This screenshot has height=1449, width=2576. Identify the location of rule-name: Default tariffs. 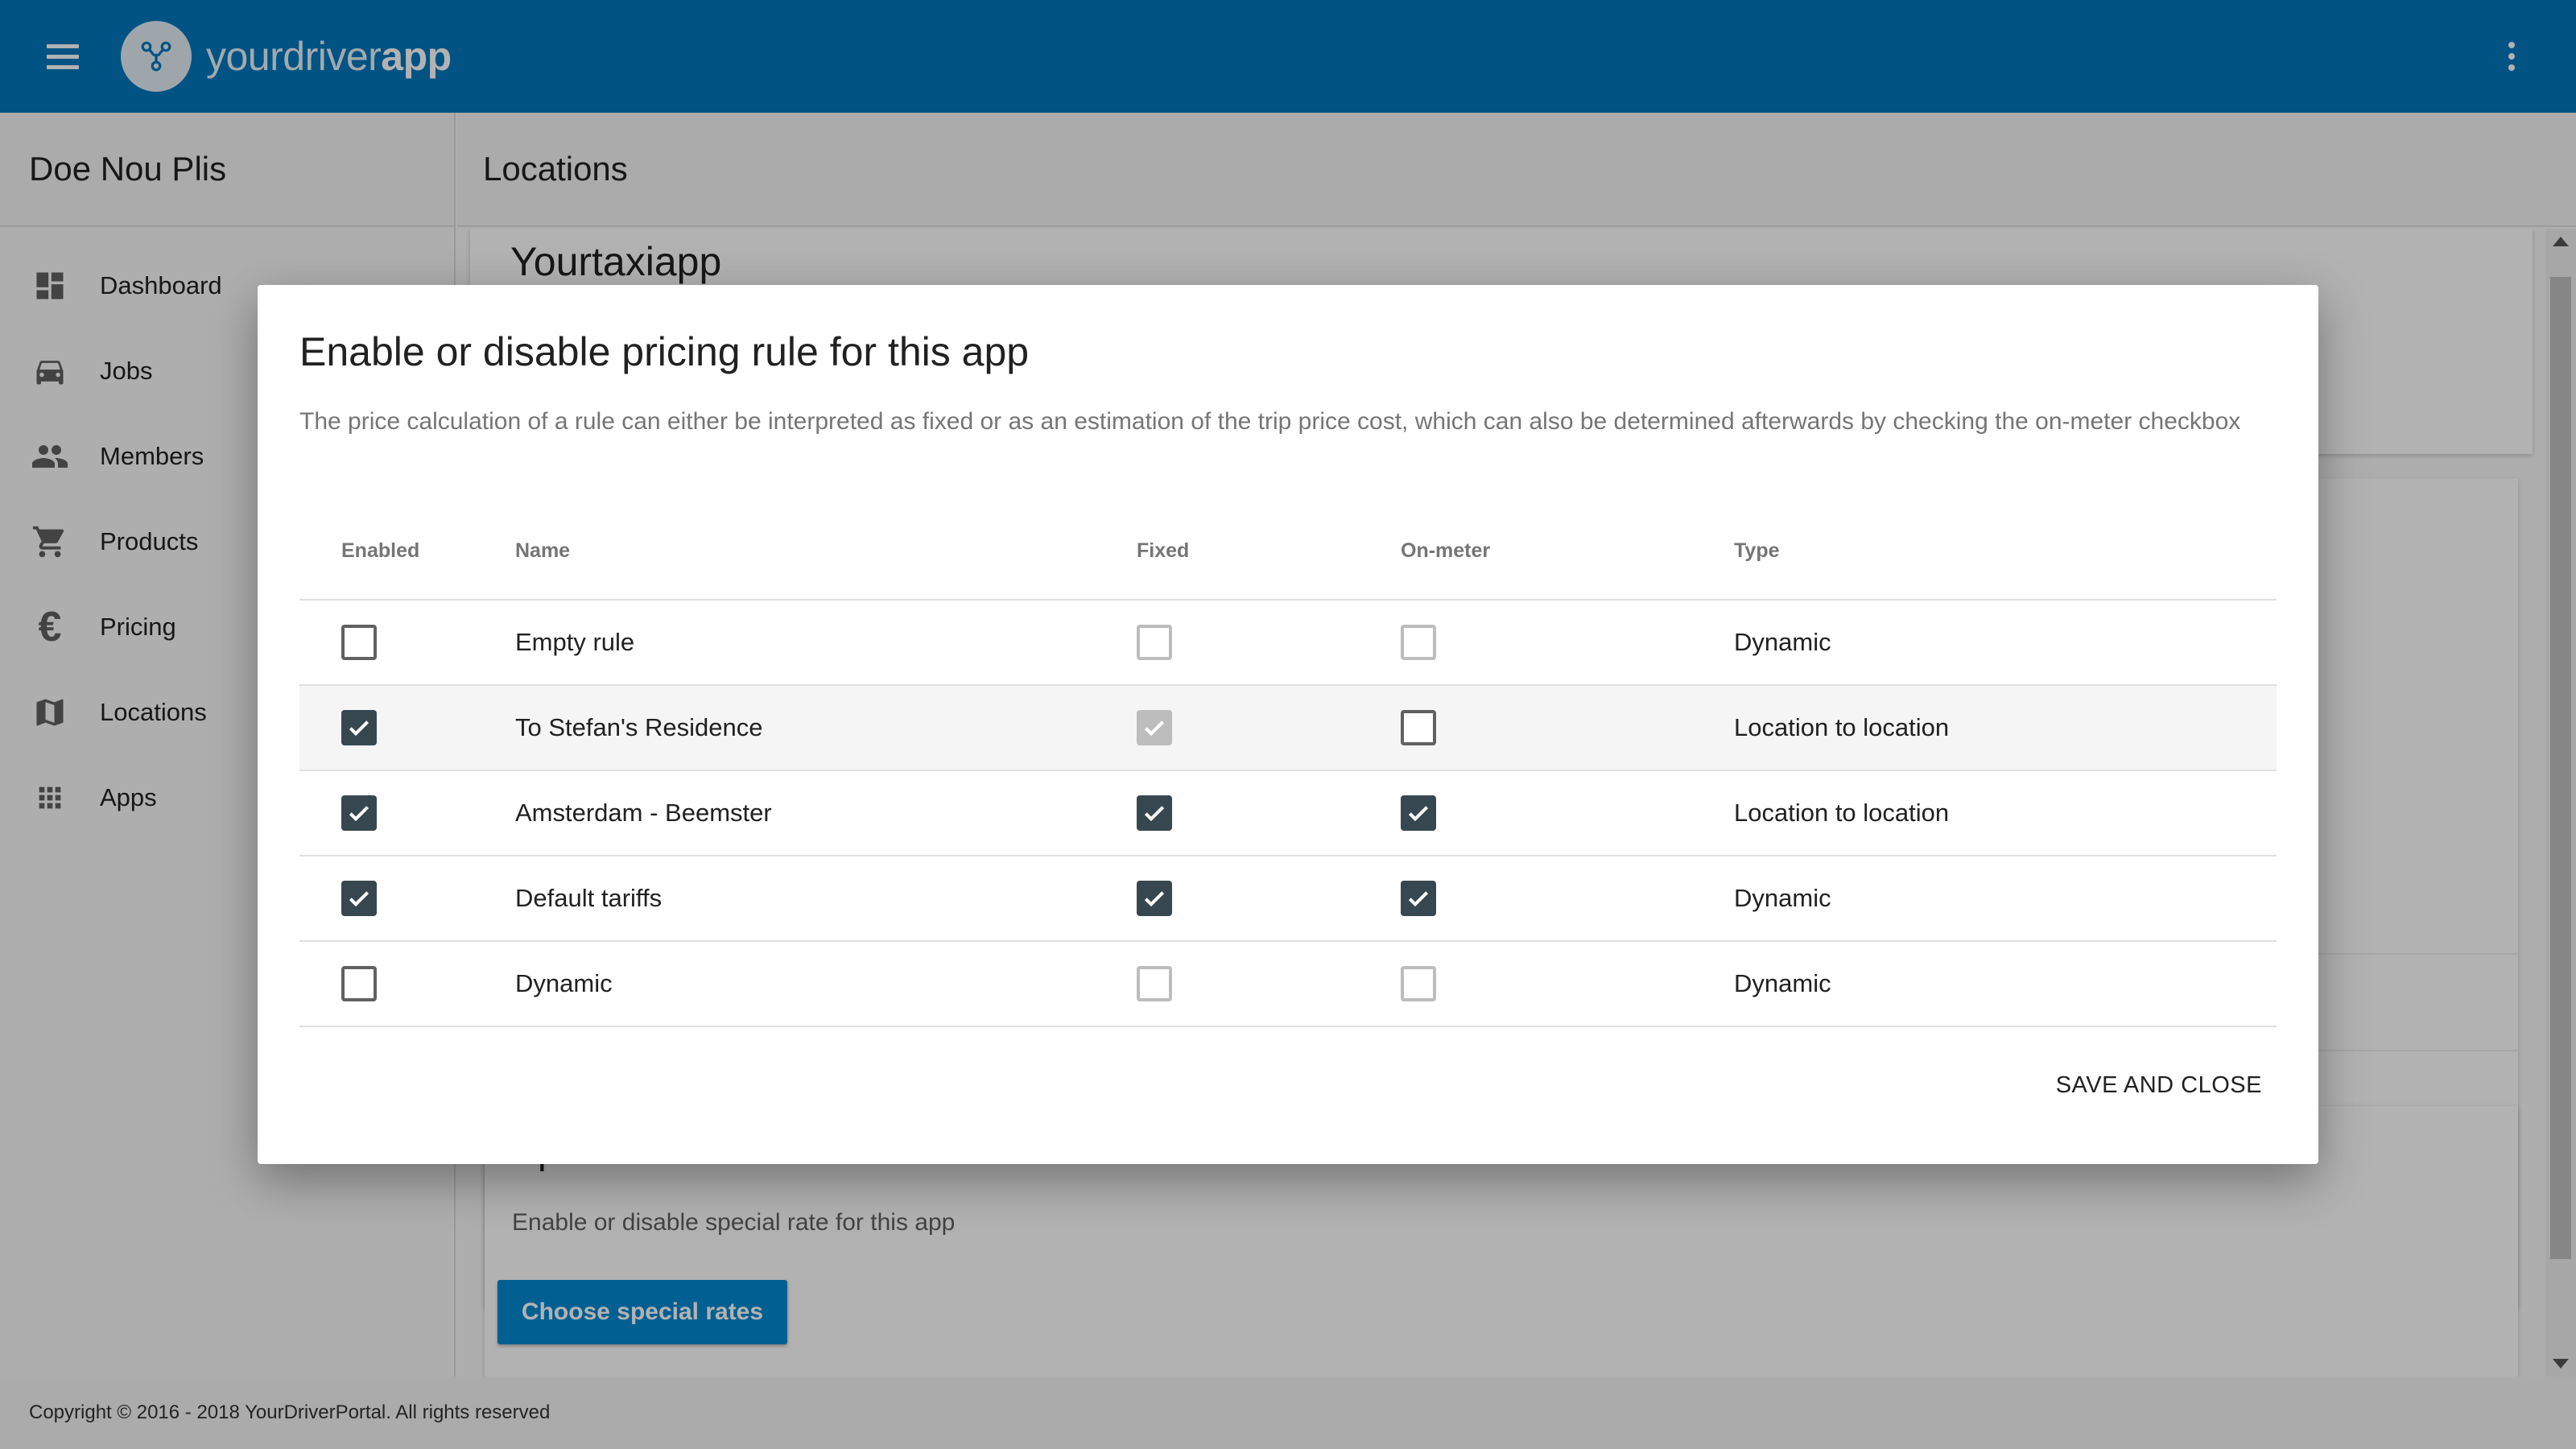
(589, 898).